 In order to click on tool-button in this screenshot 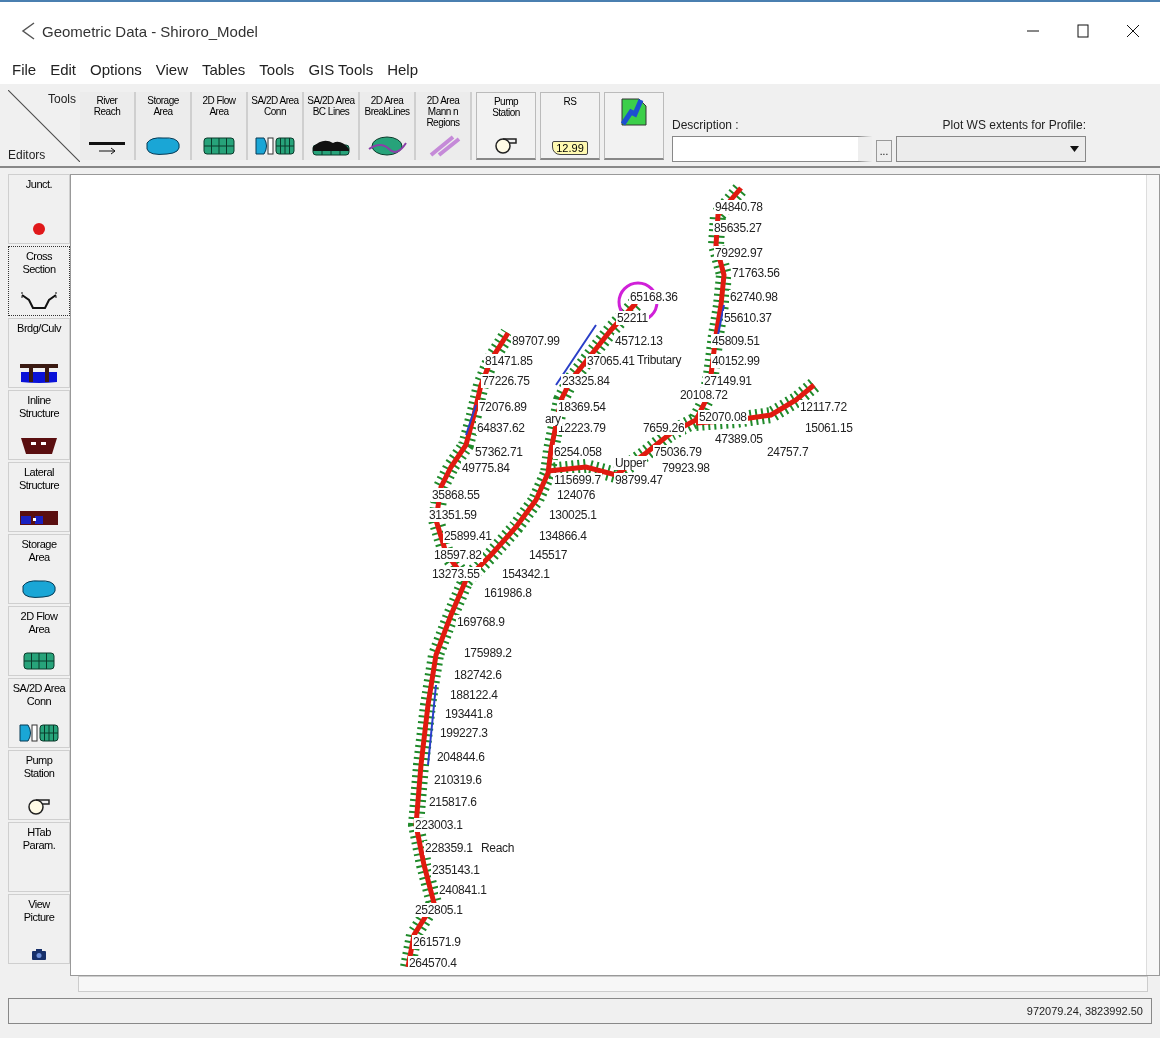, I will do `click(634, 126)`.